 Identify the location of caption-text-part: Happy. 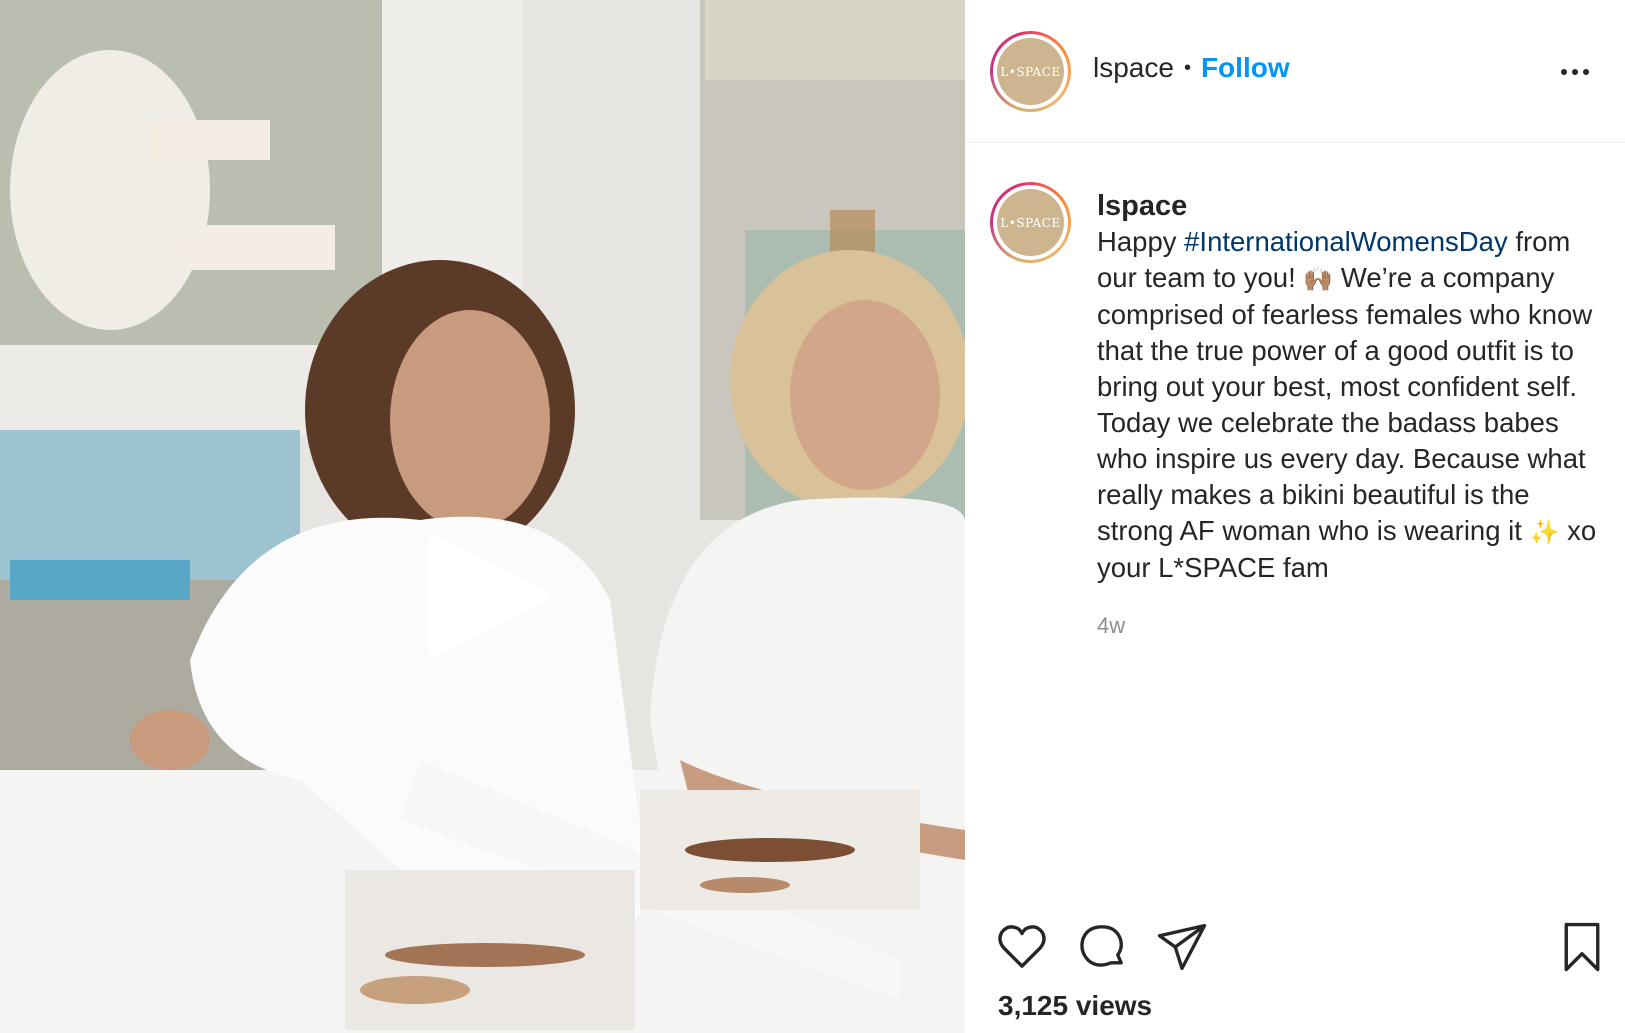
(1141, 241).